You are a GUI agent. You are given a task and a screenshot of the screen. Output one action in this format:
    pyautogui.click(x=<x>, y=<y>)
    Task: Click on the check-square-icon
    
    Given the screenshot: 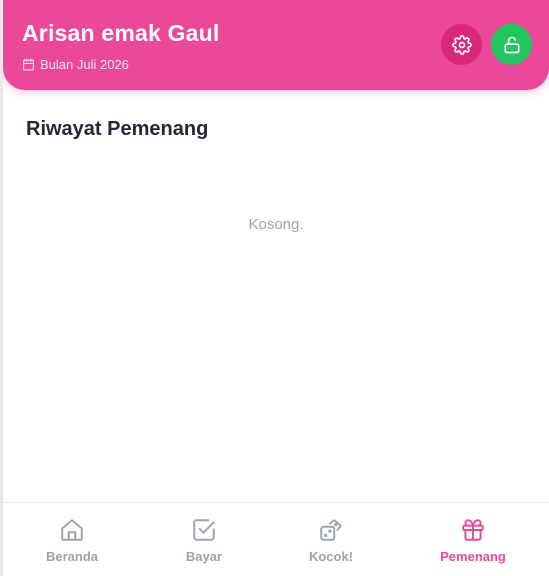 What is the action you would take?
    pyautogui.click(x=204, y=530)
    